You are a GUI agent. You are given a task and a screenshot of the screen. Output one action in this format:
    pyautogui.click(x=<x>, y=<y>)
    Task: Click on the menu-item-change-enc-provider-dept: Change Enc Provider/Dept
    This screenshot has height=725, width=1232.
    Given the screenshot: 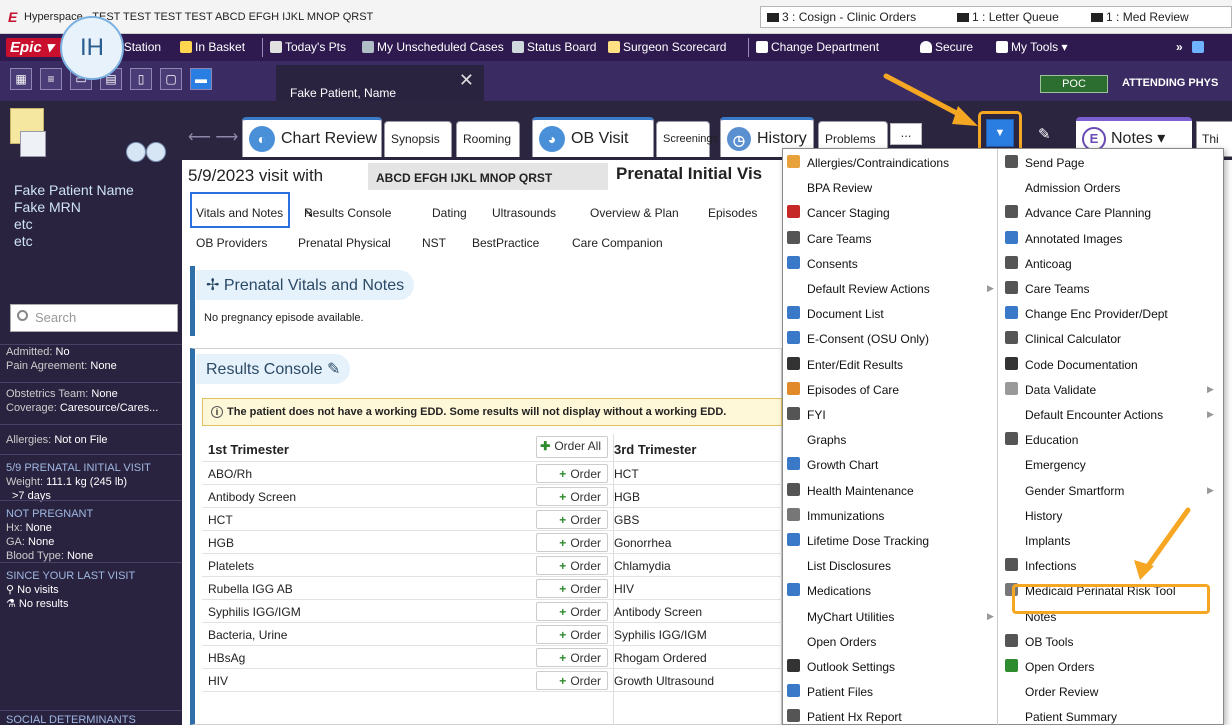 What is the action you would take?
    pyautogui.click(x=1111, y=315)
    